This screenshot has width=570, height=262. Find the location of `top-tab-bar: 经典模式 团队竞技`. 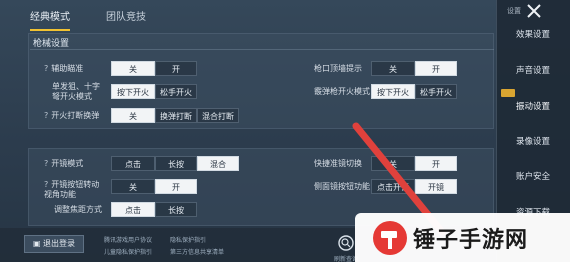

top-tab-bar: 经典模式 团队竞技 is located at coordinates (248, 15).